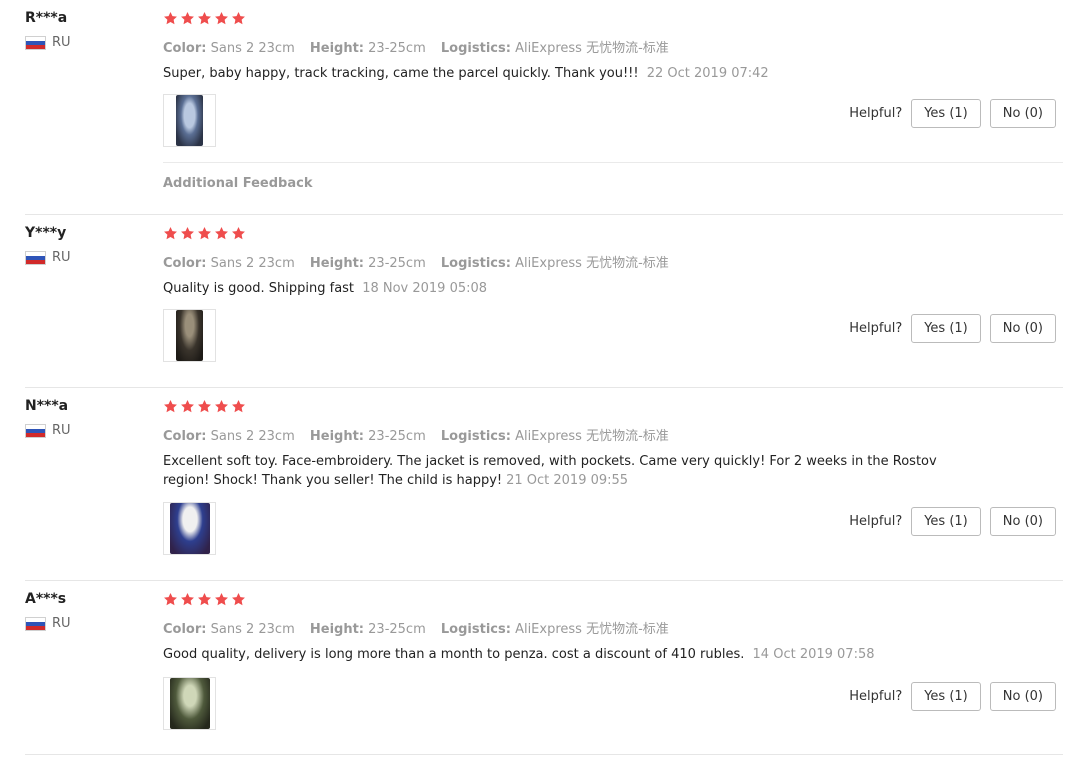 The image size is (1086, 757). I want to click on review-date: 14 Oct 2019 07:58, so click(813, 654).